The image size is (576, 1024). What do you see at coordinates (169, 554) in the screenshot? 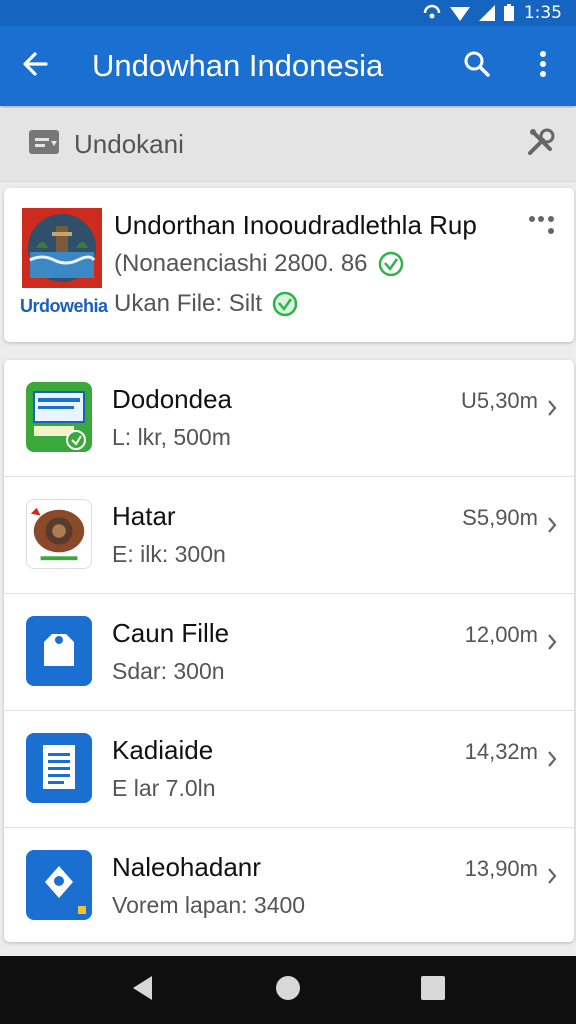
I see `item-subtitle: E: ilk: 300n` at bounding box center [169, 554].